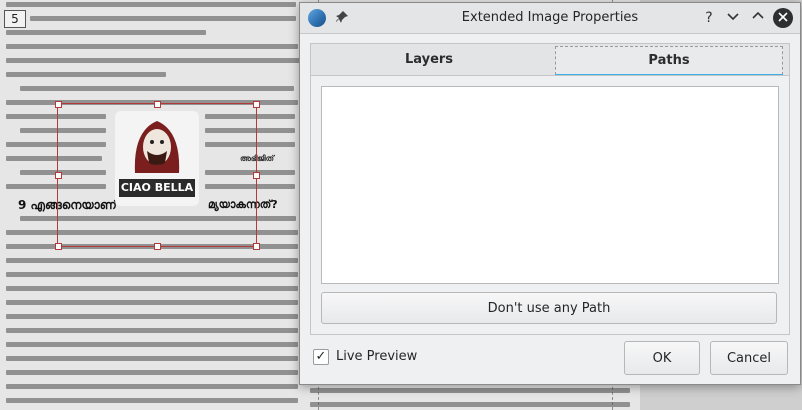 This screenshot has width=802, height=410. I want to click on close-icon, so click(783, 17).